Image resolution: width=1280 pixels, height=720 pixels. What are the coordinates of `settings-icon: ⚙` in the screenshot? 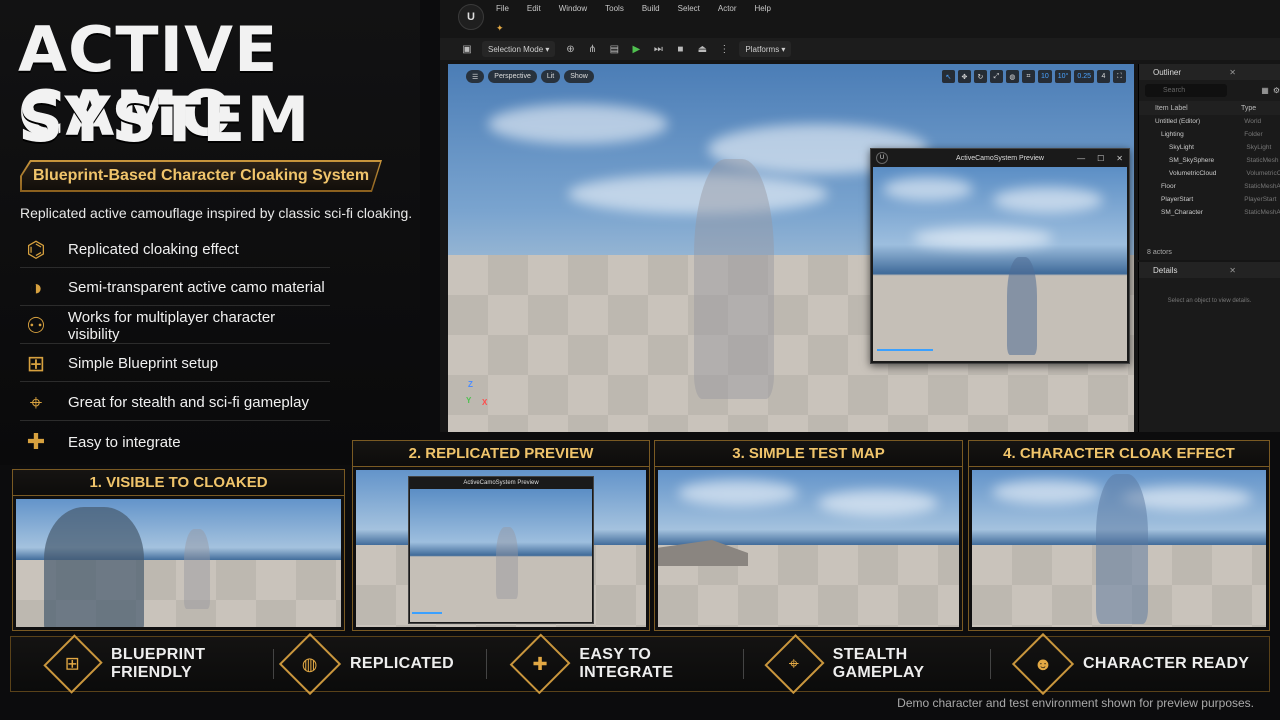 It's located at (1276, 90).